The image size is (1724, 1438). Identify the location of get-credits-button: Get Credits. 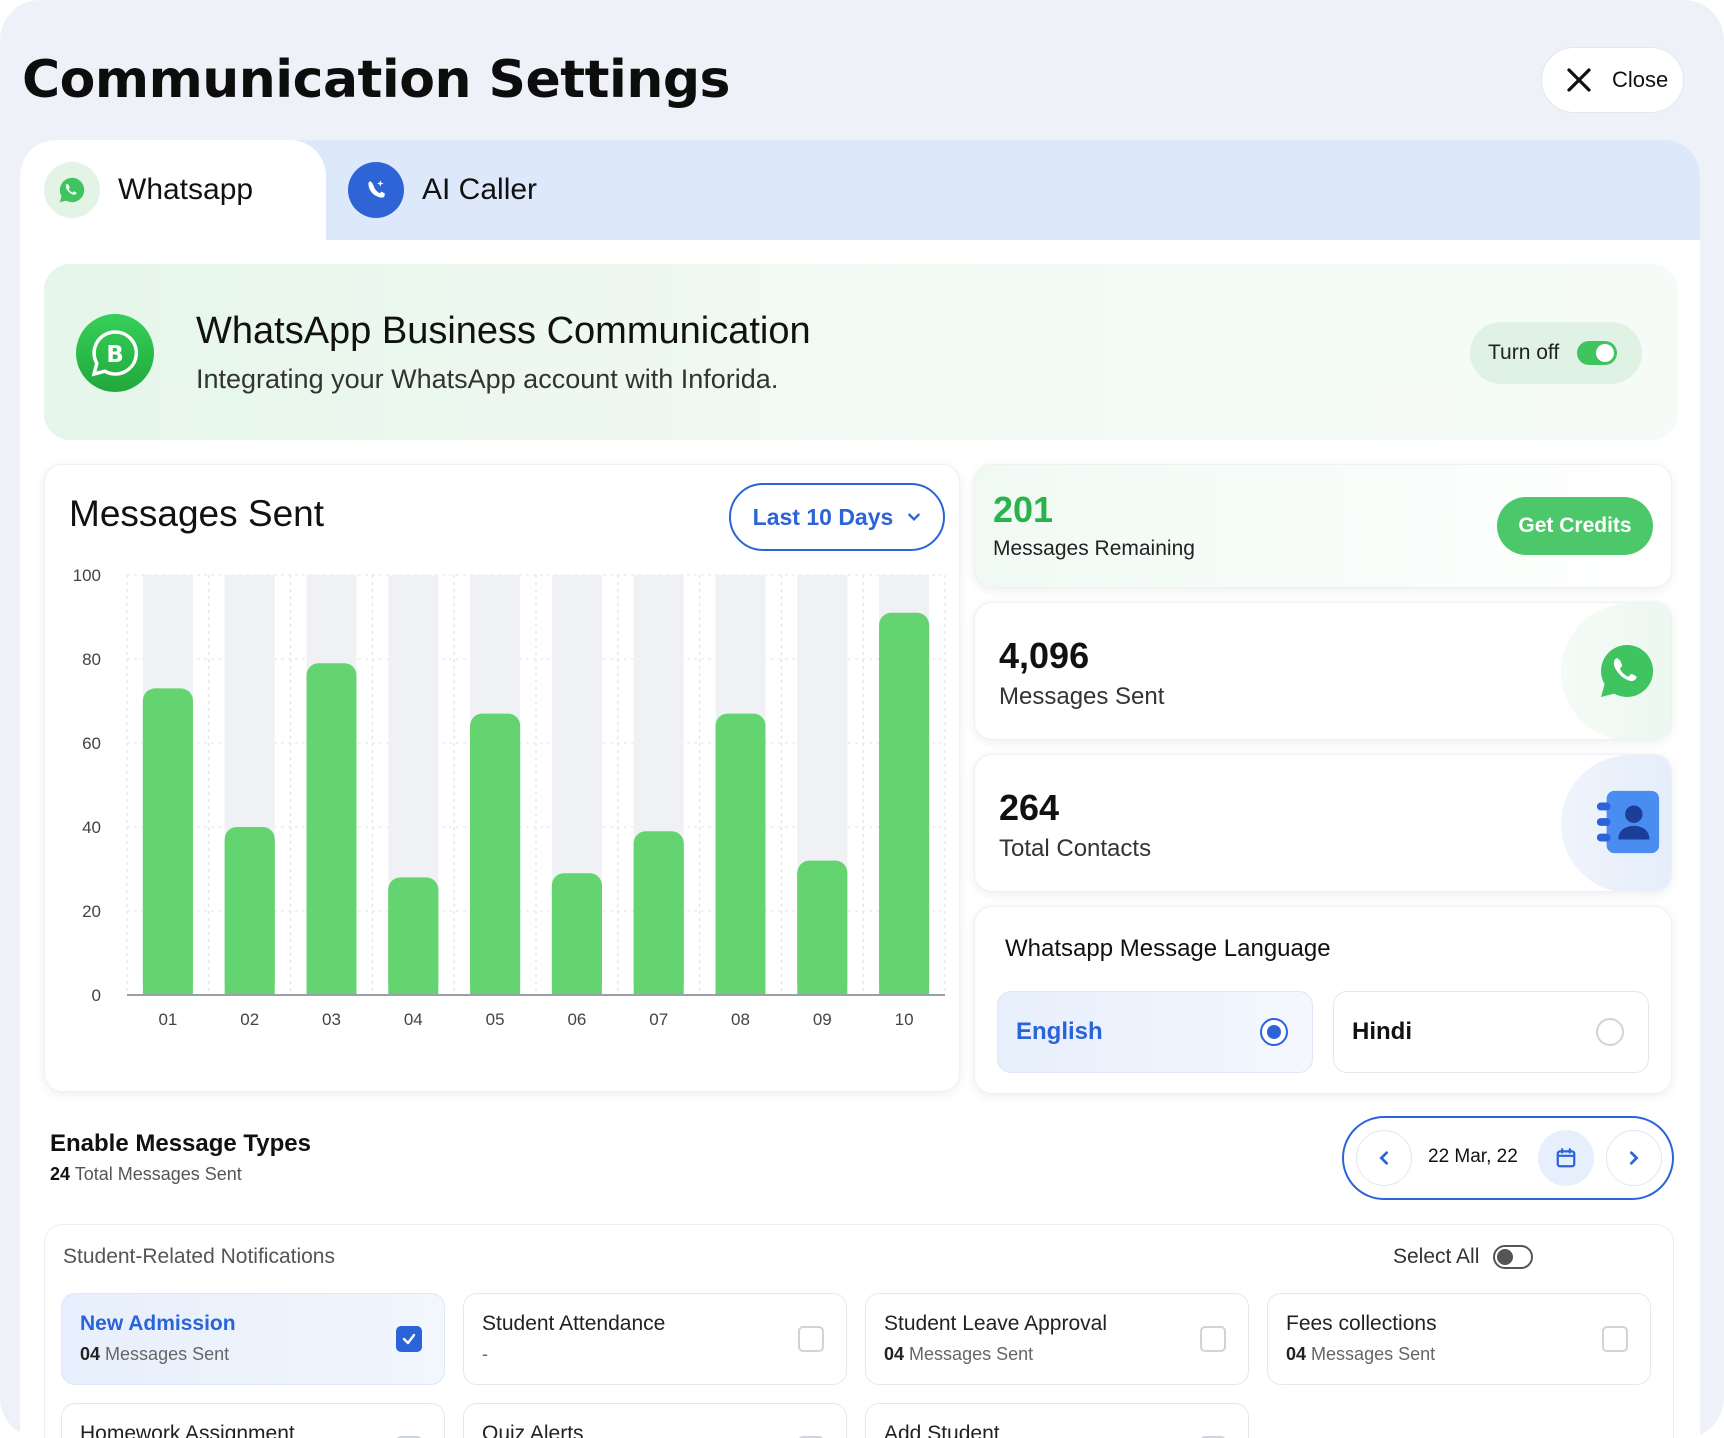
(1575, 526).